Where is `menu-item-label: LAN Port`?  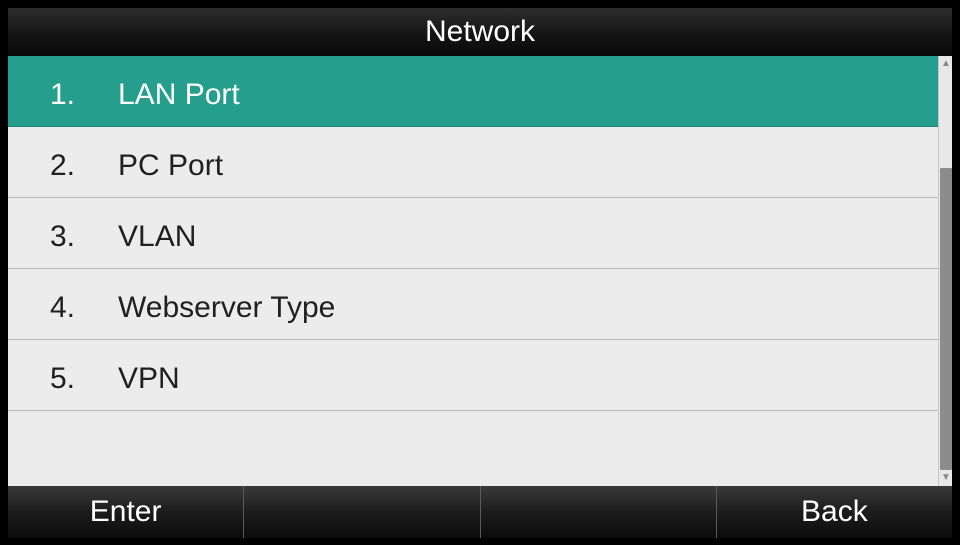
menu-item-label: LAN Port is located at coordinates (179, 94).